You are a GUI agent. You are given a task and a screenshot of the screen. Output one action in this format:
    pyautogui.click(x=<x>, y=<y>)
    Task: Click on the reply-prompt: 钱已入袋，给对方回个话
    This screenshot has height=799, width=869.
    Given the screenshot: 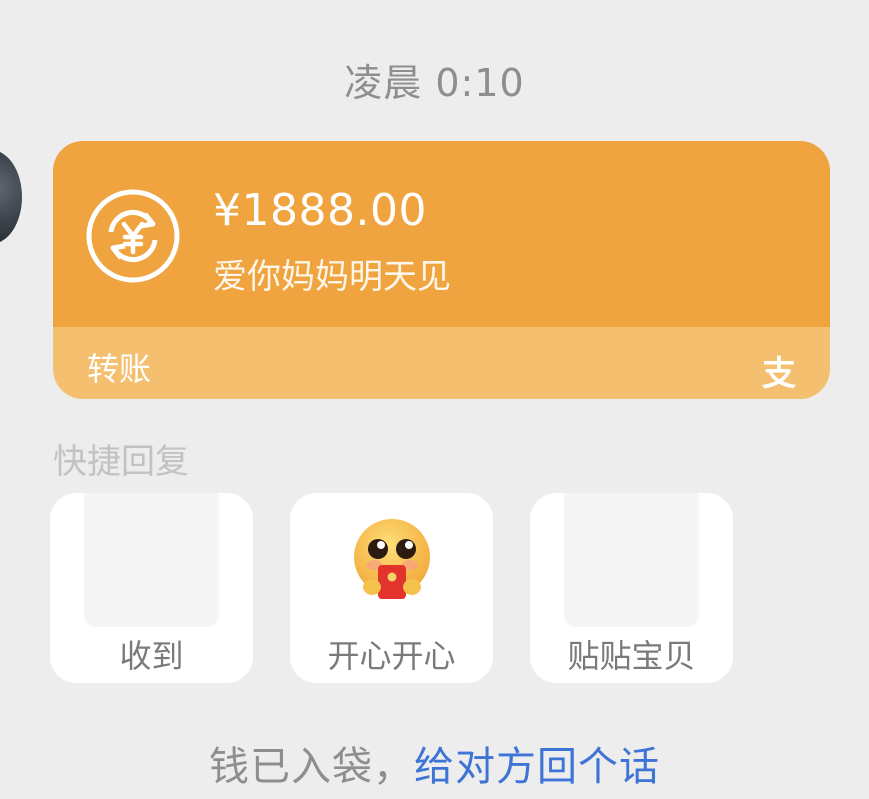 What is the action you would take?
    pyautogui.click(x=434, y=763)
    